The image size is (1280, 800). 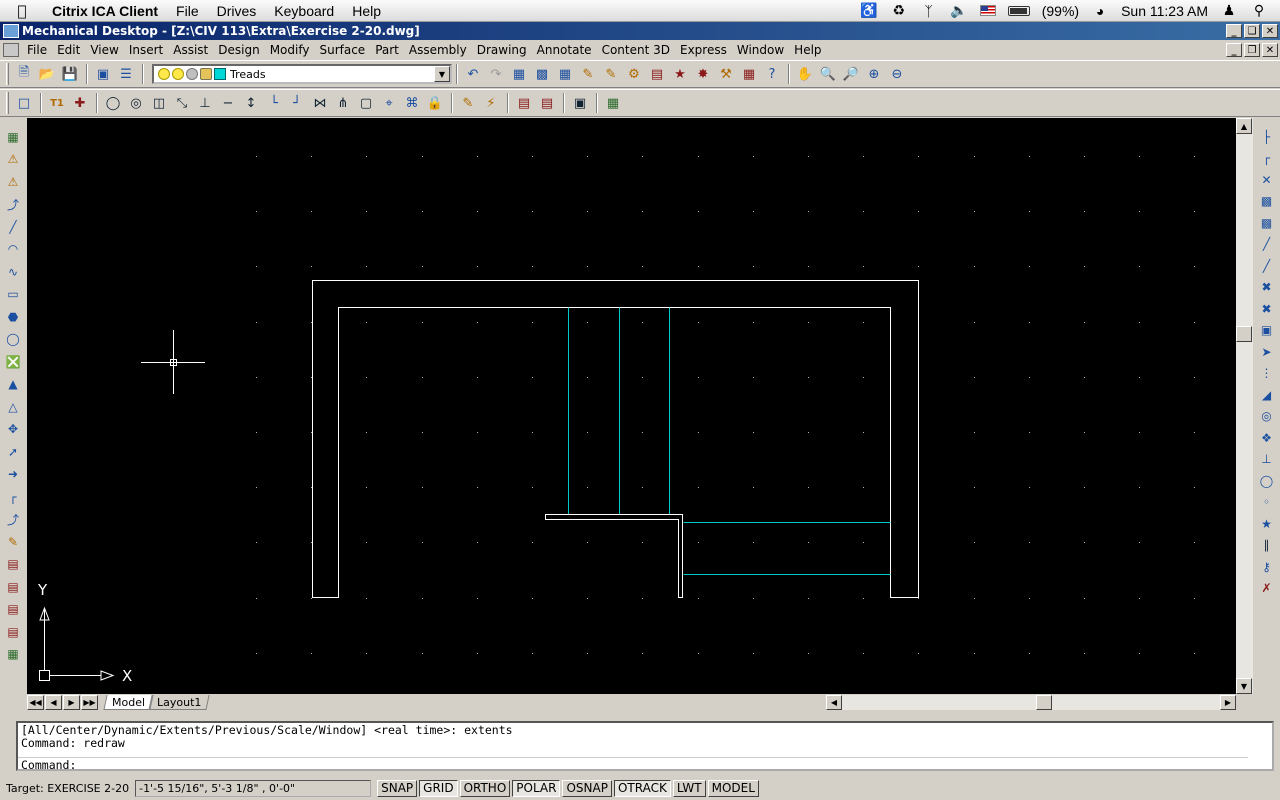 What do you see at coordinates (1267, 266) in the screenshot?
I see `baseline-dim-icon: ╱` at bounding box center [1267, 266].